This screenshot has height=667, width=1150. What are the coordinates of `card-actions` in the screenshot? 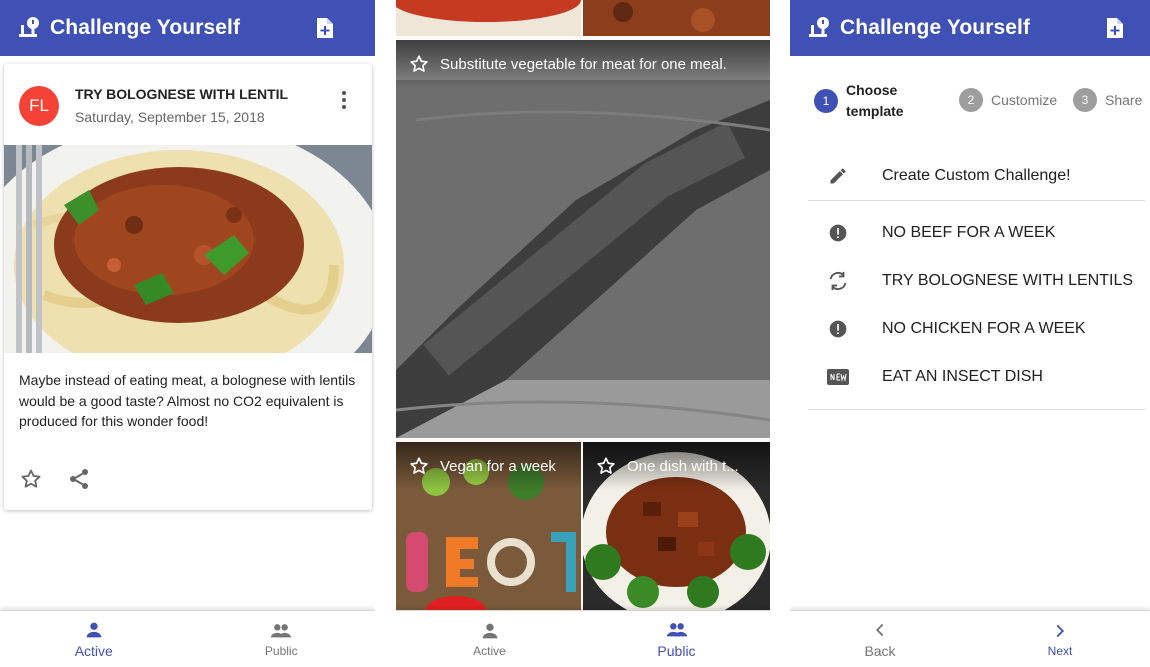 It's located at (55, 479).